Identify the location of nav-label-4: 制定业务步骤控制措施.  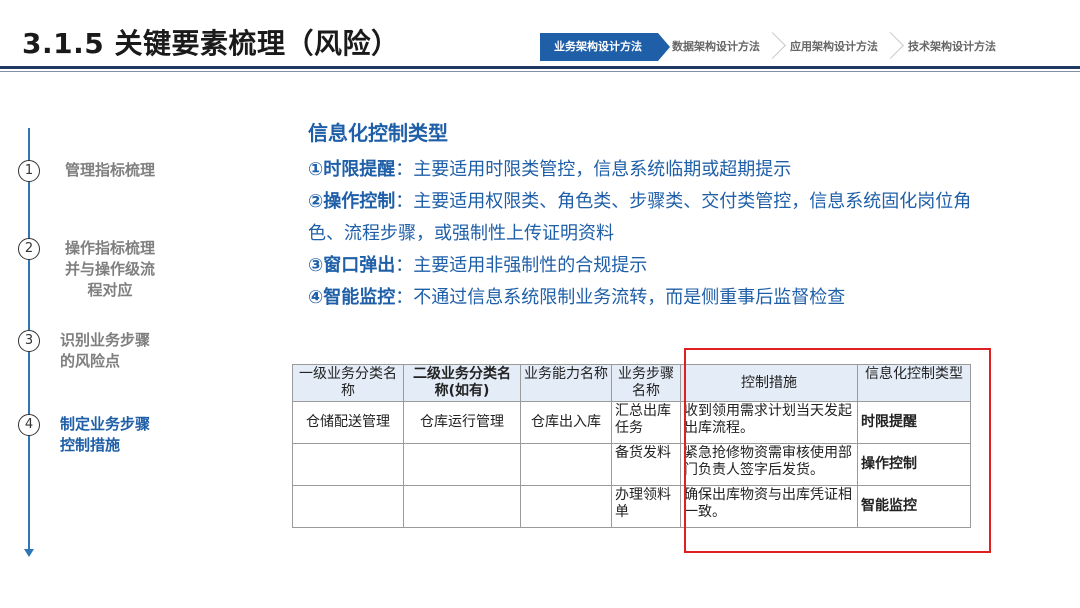
(105, 434).